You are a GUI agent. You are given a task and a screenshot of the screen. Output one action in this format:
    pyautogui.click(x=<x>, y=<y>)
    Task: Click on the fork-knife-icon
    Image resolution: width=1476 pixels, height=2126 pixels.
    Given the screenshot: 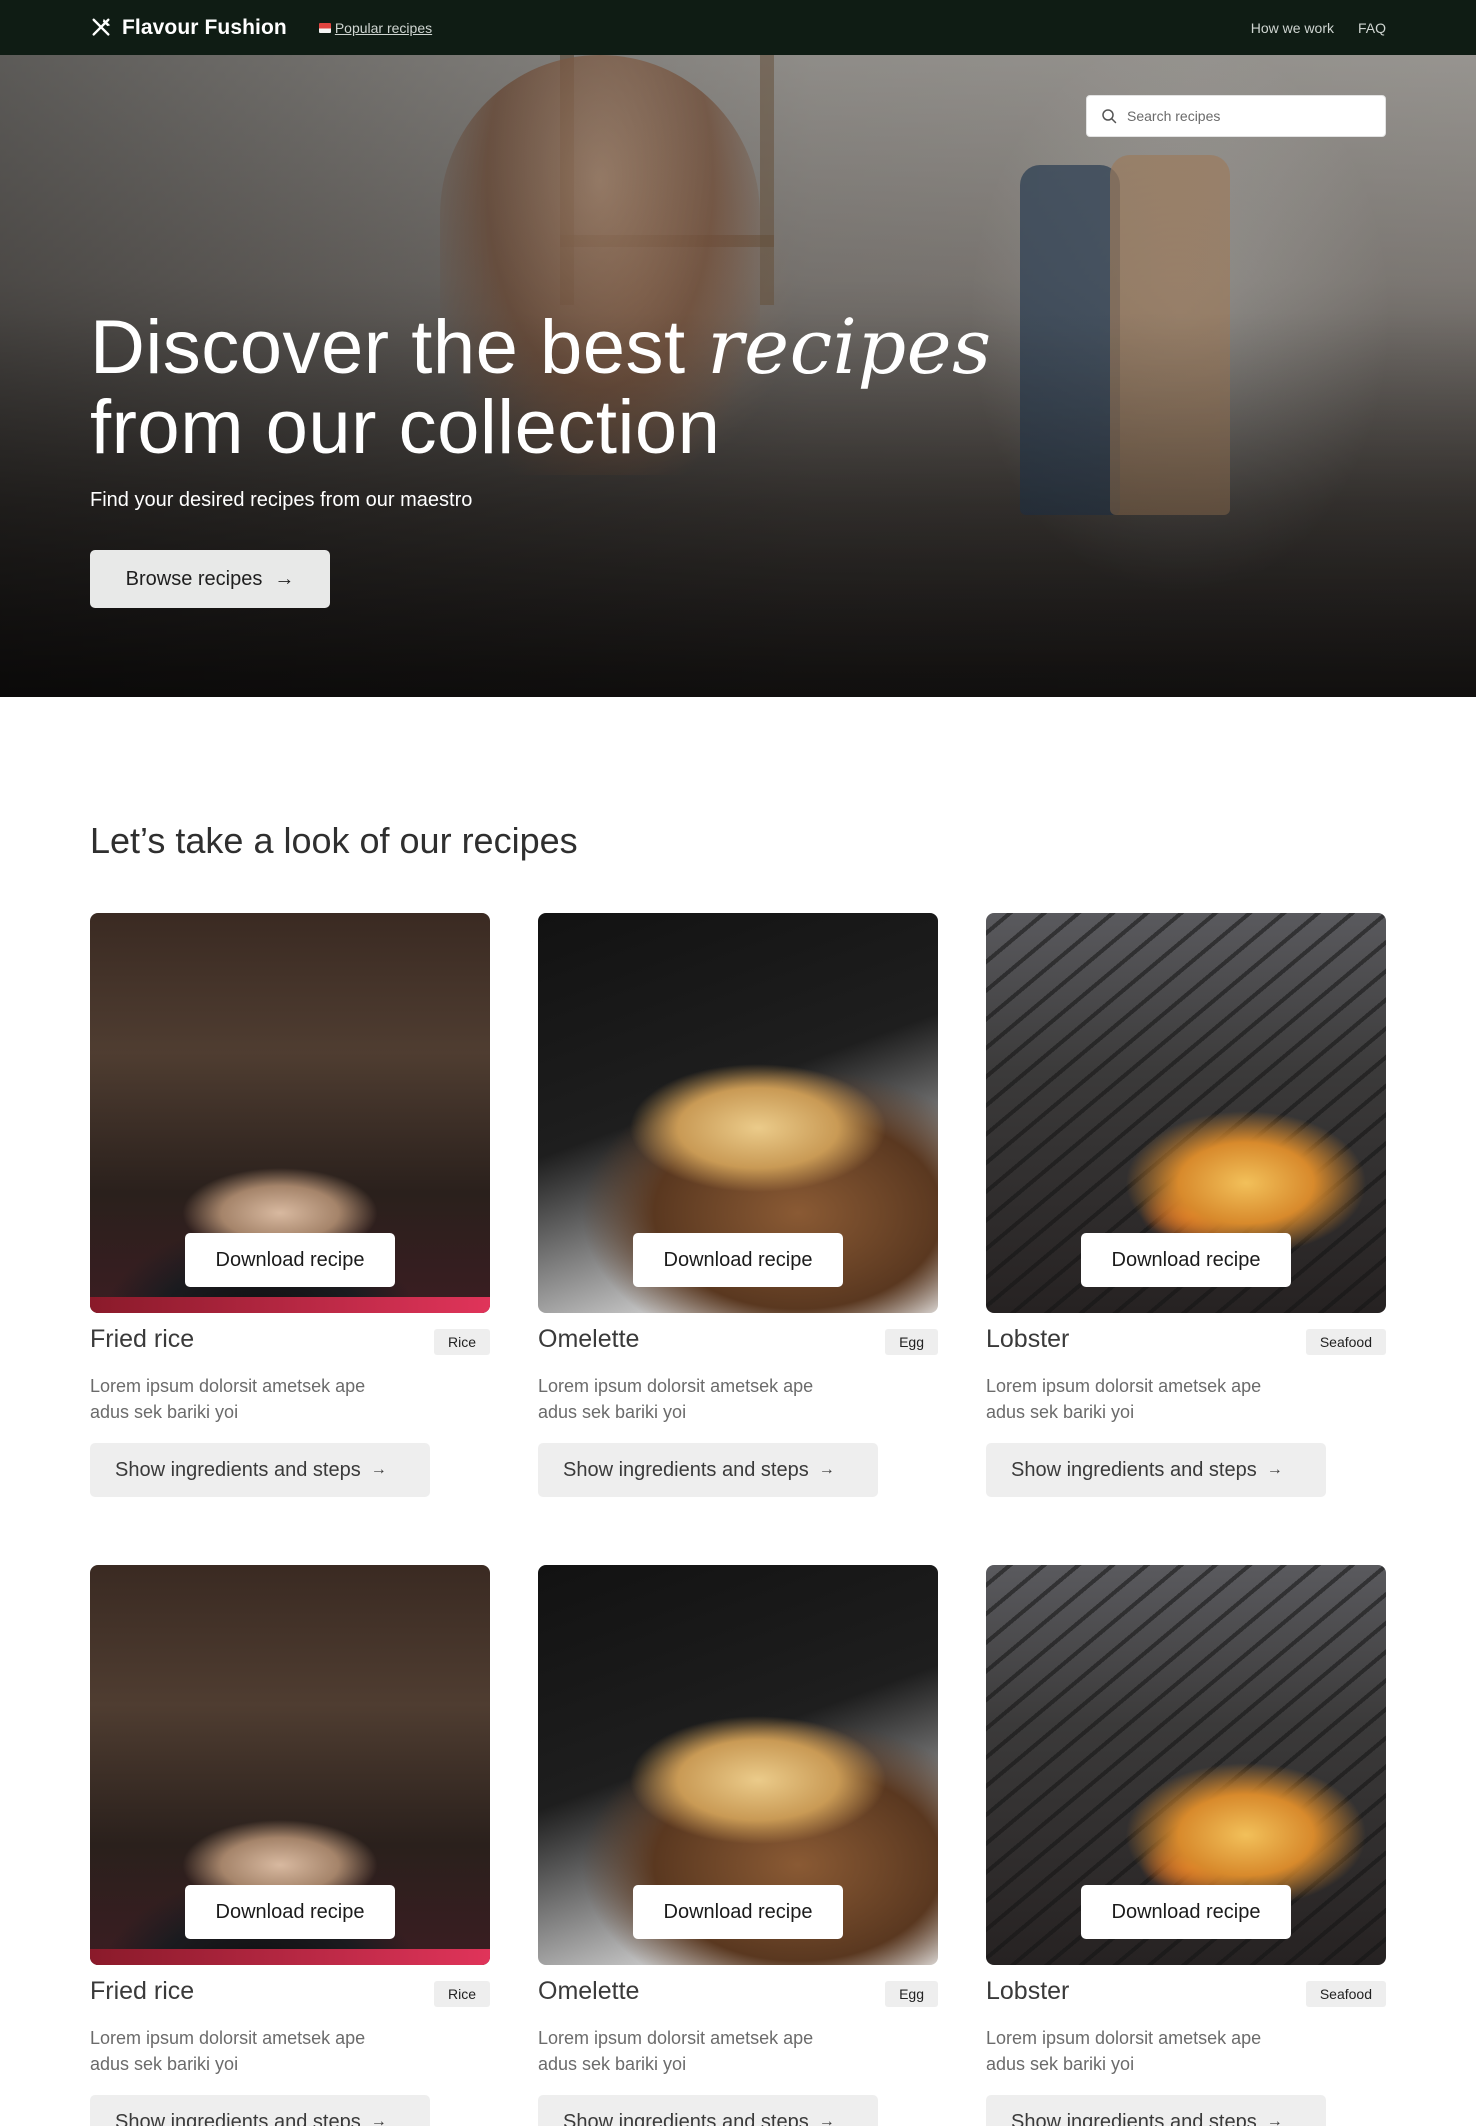 What is the action you would take?
    pyautogui.click(x=101, y=27)
    